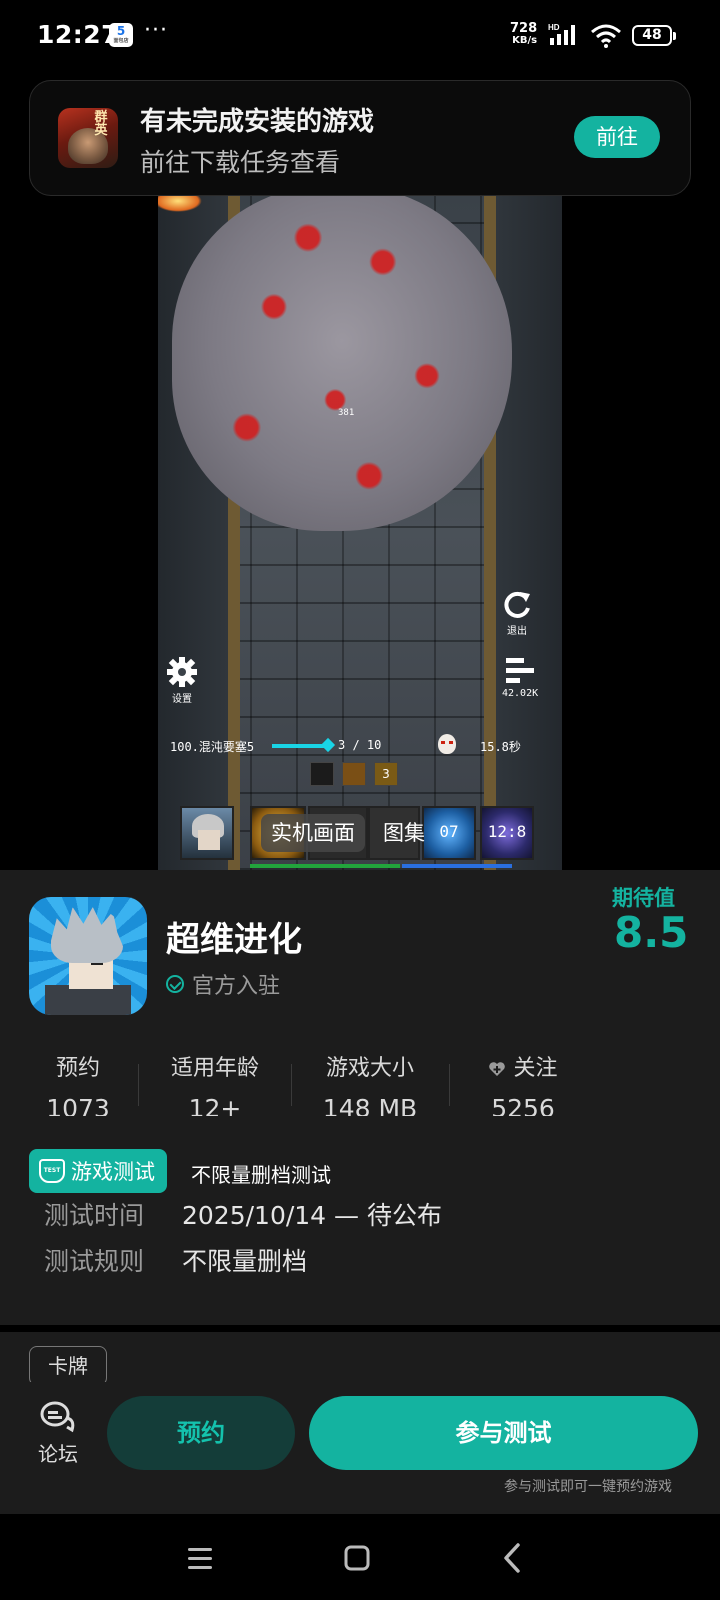 The height and width of the screenshot is (1600, 720). What do you see at coordinates (523, 1083) in the screenshot?
I see `stat-followers: 关注 5256` at bounding box center [523, 1083].